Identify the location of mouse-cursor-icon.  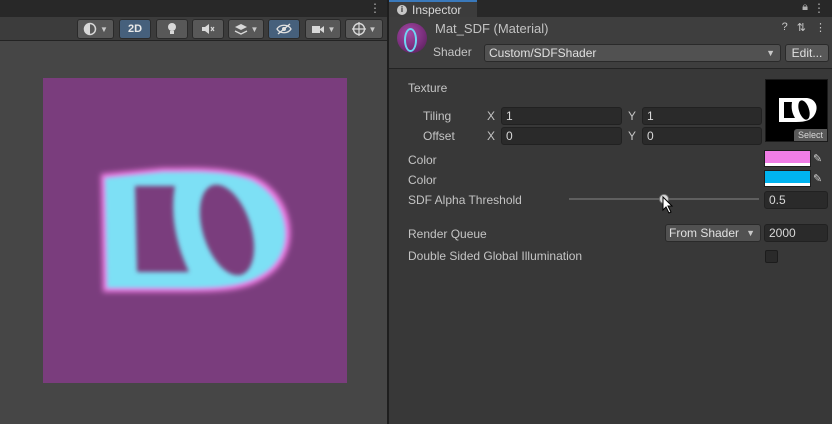
(668, 205).